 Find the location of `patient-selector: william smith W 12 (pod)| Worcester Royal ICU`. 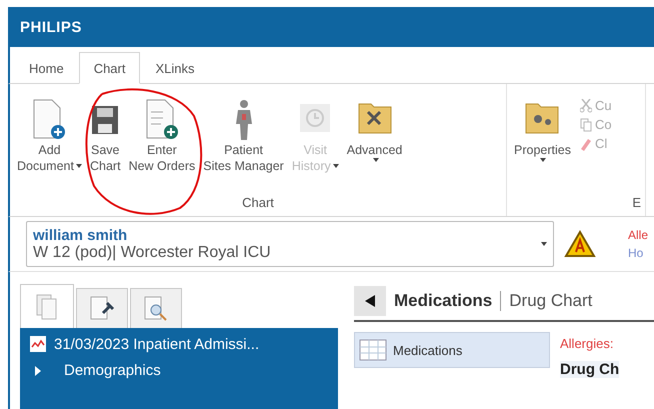

patient-selector: william smith W 12 (pod)| Worcester Royal ICU is located at coordinates (290, 244).